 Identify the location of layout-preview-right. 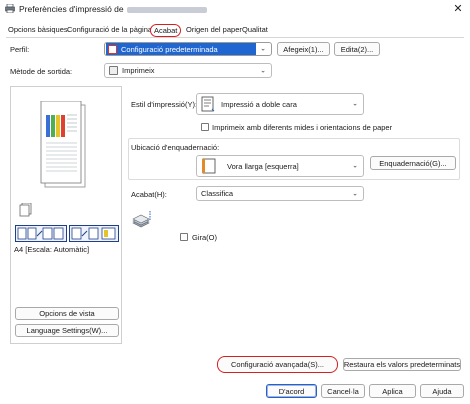
(94, 233).